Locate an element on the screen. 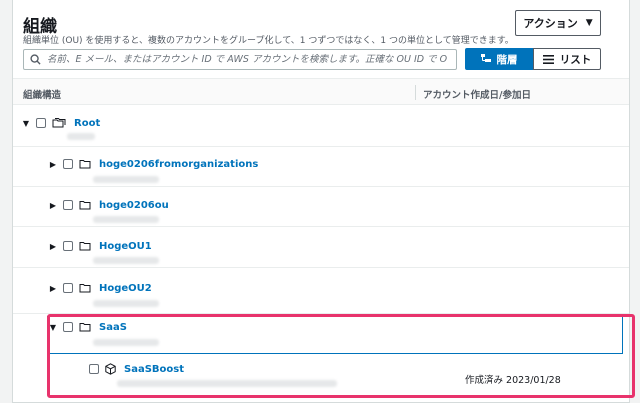 This screenshot has height=403, width=640. tree-row-ou: ▶ hoge0206fromorganizations is located at coordinates (321, 167).